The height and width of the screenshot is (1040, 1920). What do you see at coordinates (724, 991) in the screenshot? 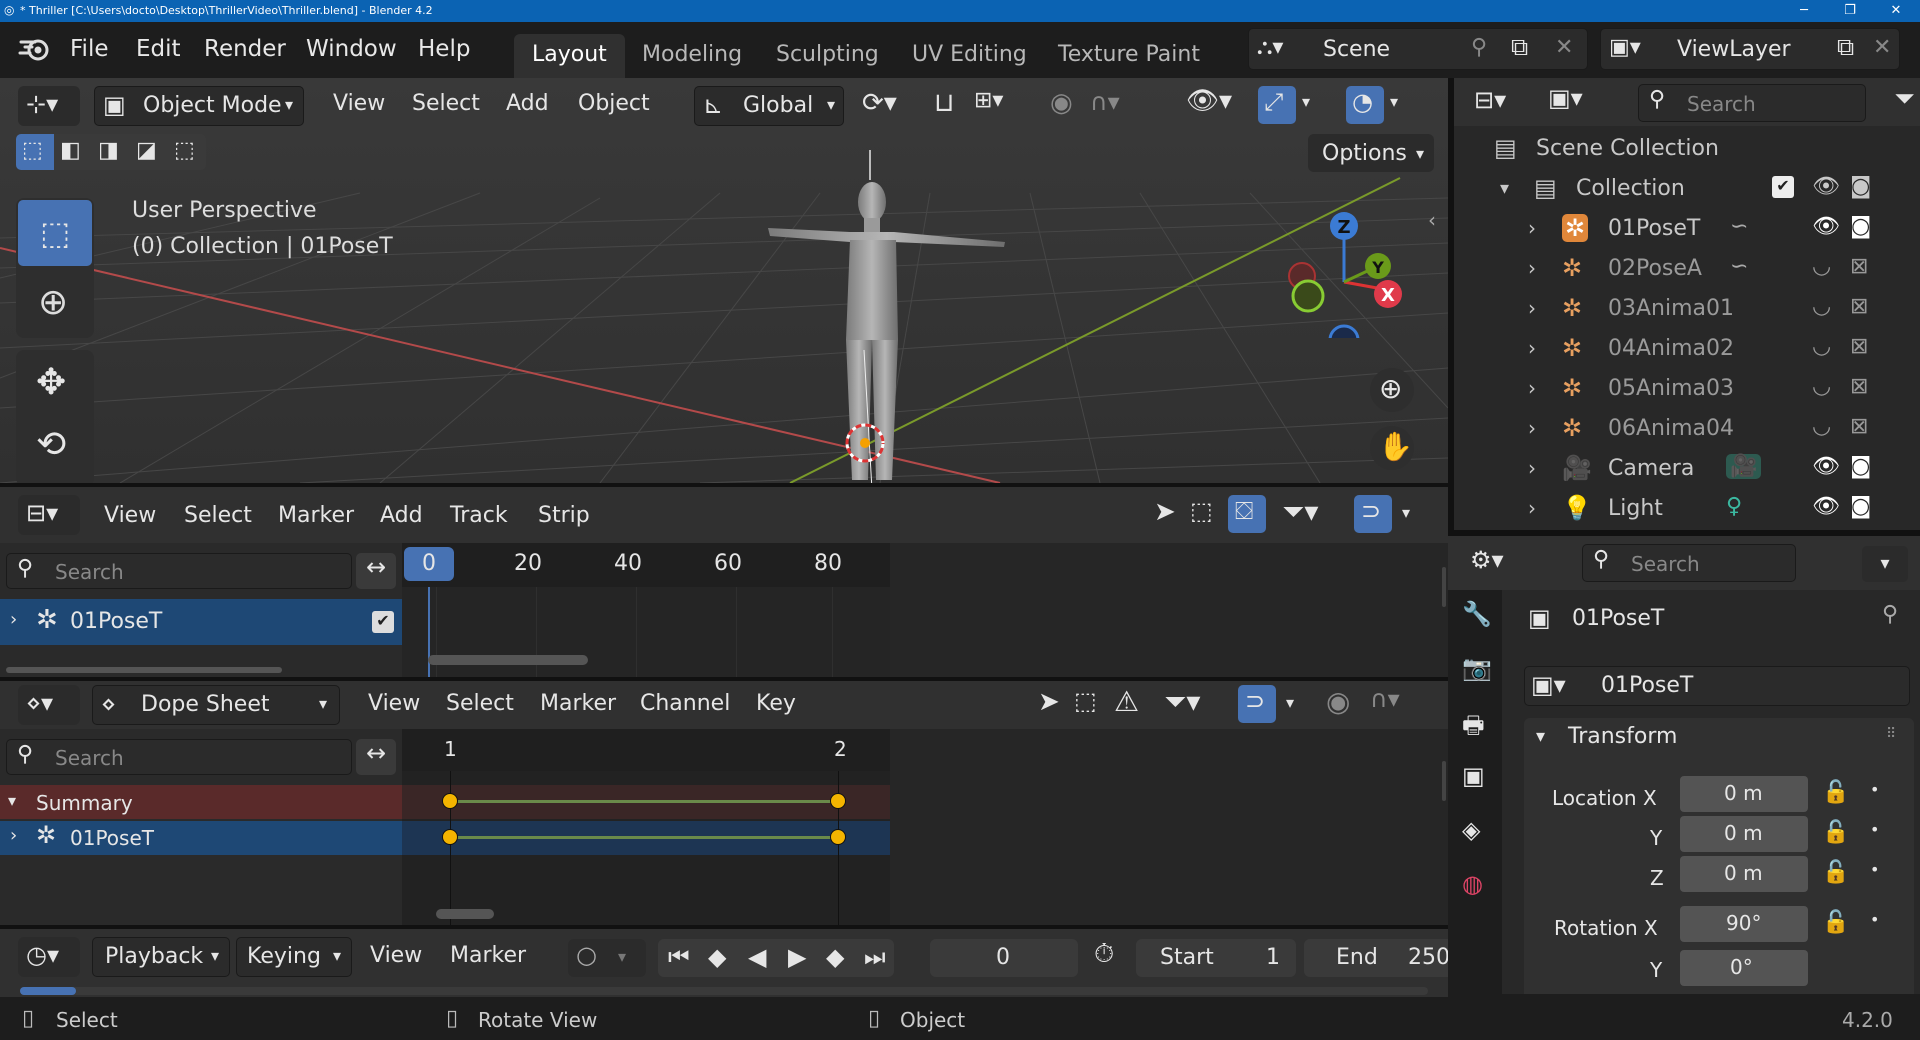
I see `timeline-scrollbar` at bounding box center [724, 991].